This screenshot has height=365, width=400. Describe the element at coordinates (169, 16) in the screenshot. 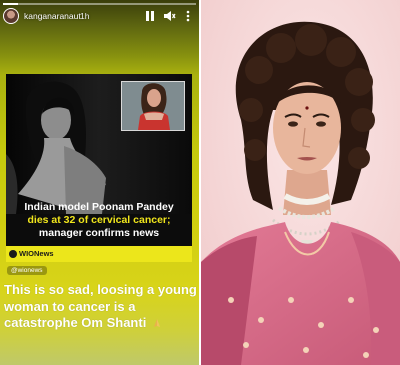

I see `mute-icon` at that location.